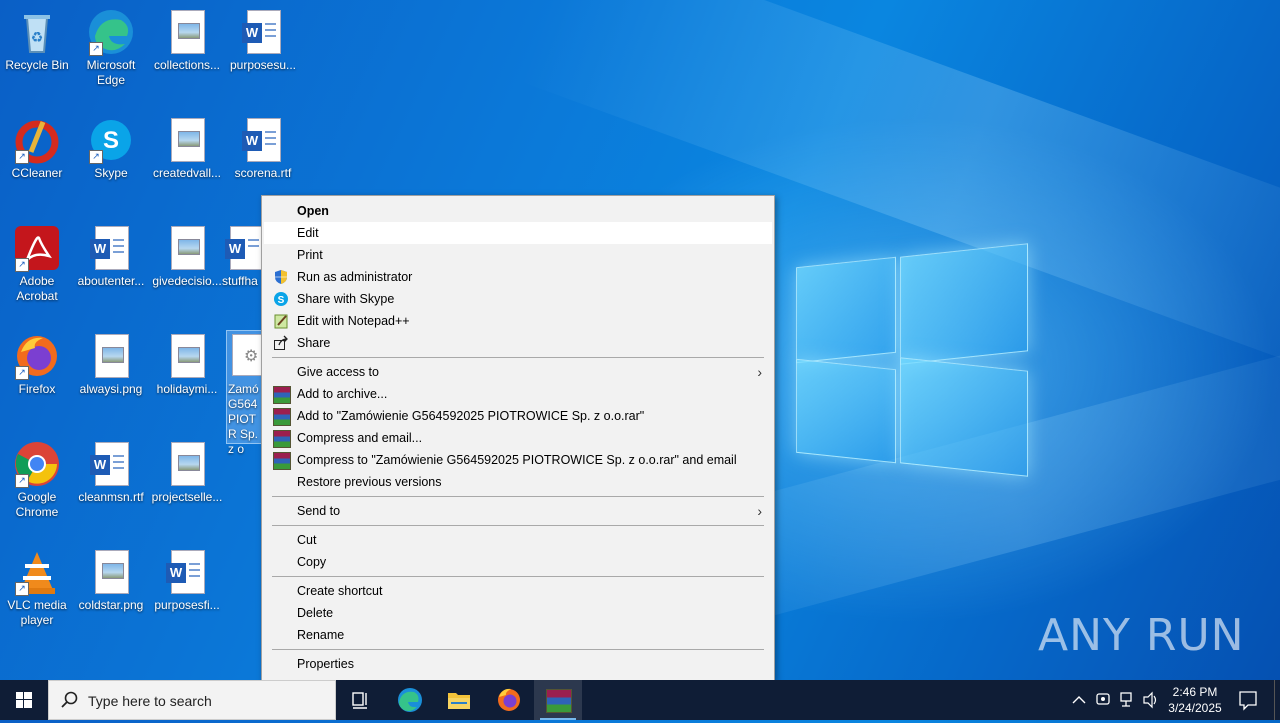 The image size is (1280, 723). I want to click on network-icon, so click(1127, 700).